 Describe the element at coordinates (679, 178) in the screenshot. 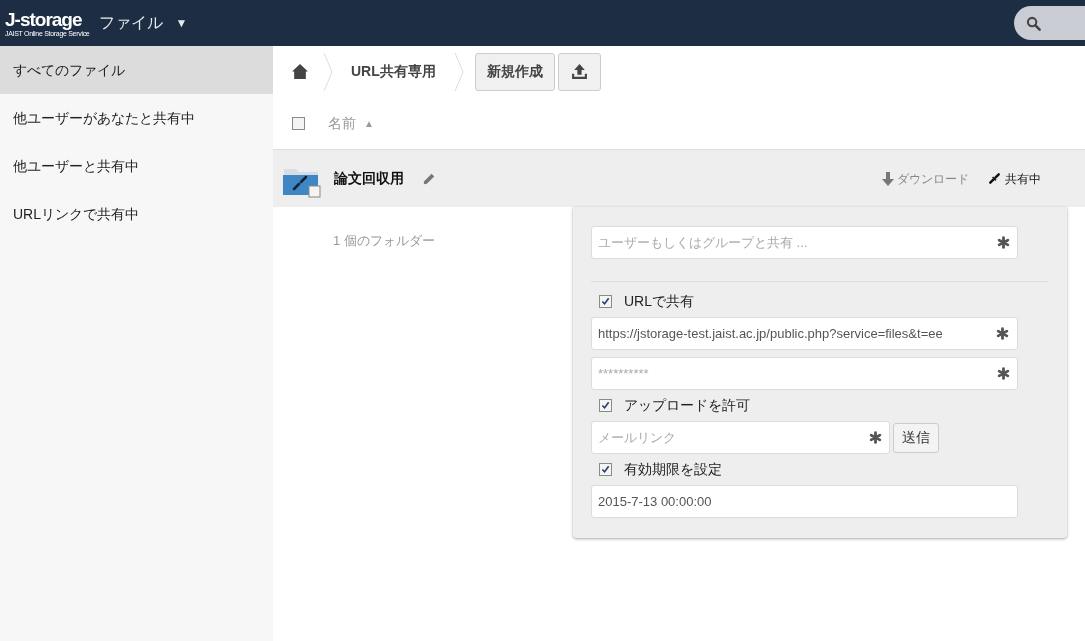

I see `file-row: 論文回収用 ダウンロード 共有中` at that location.